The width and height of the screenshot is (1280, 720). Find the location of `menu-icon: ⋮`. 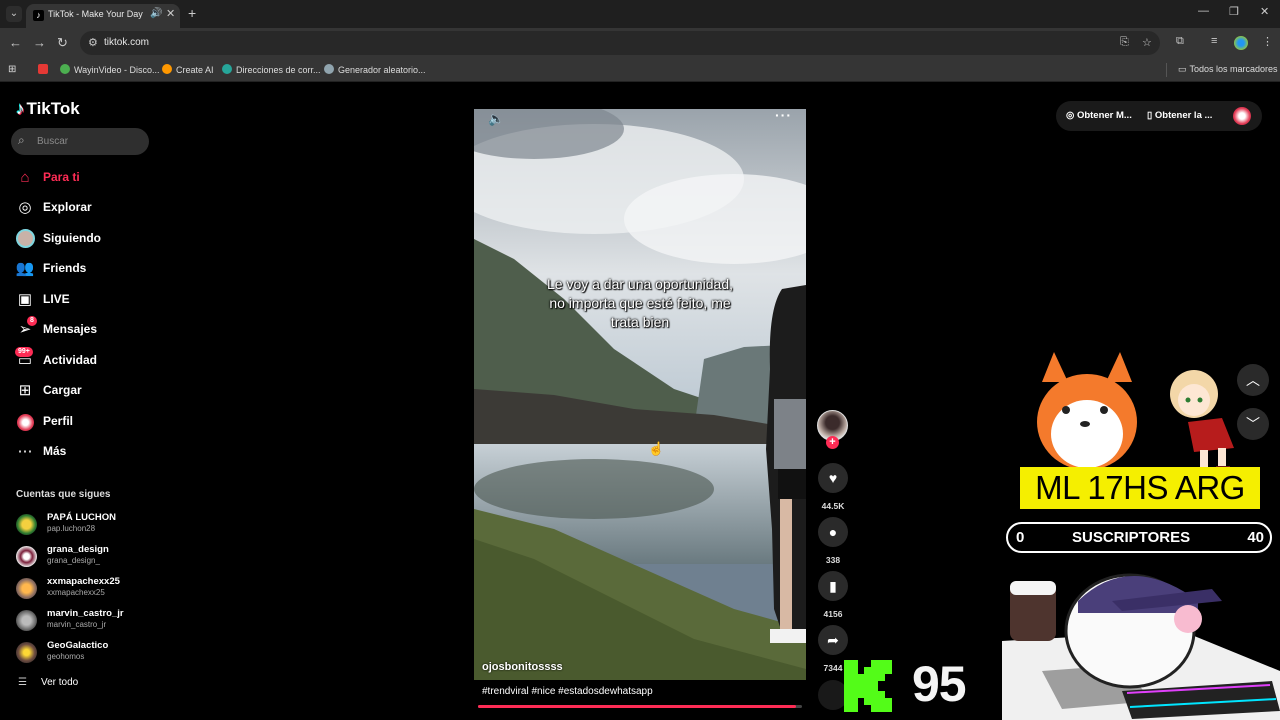

menu-icon: ⋮ is located at coordinates (1267, 41).